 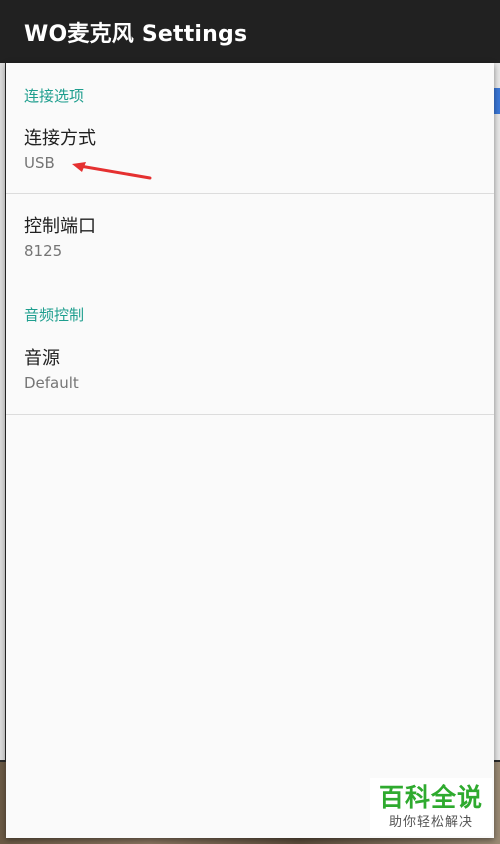 What do you see at coordinates (60, 138) in the screenshot?
I see `pref-connection-method-title: 连接方式` at bounding box center [60, 138].